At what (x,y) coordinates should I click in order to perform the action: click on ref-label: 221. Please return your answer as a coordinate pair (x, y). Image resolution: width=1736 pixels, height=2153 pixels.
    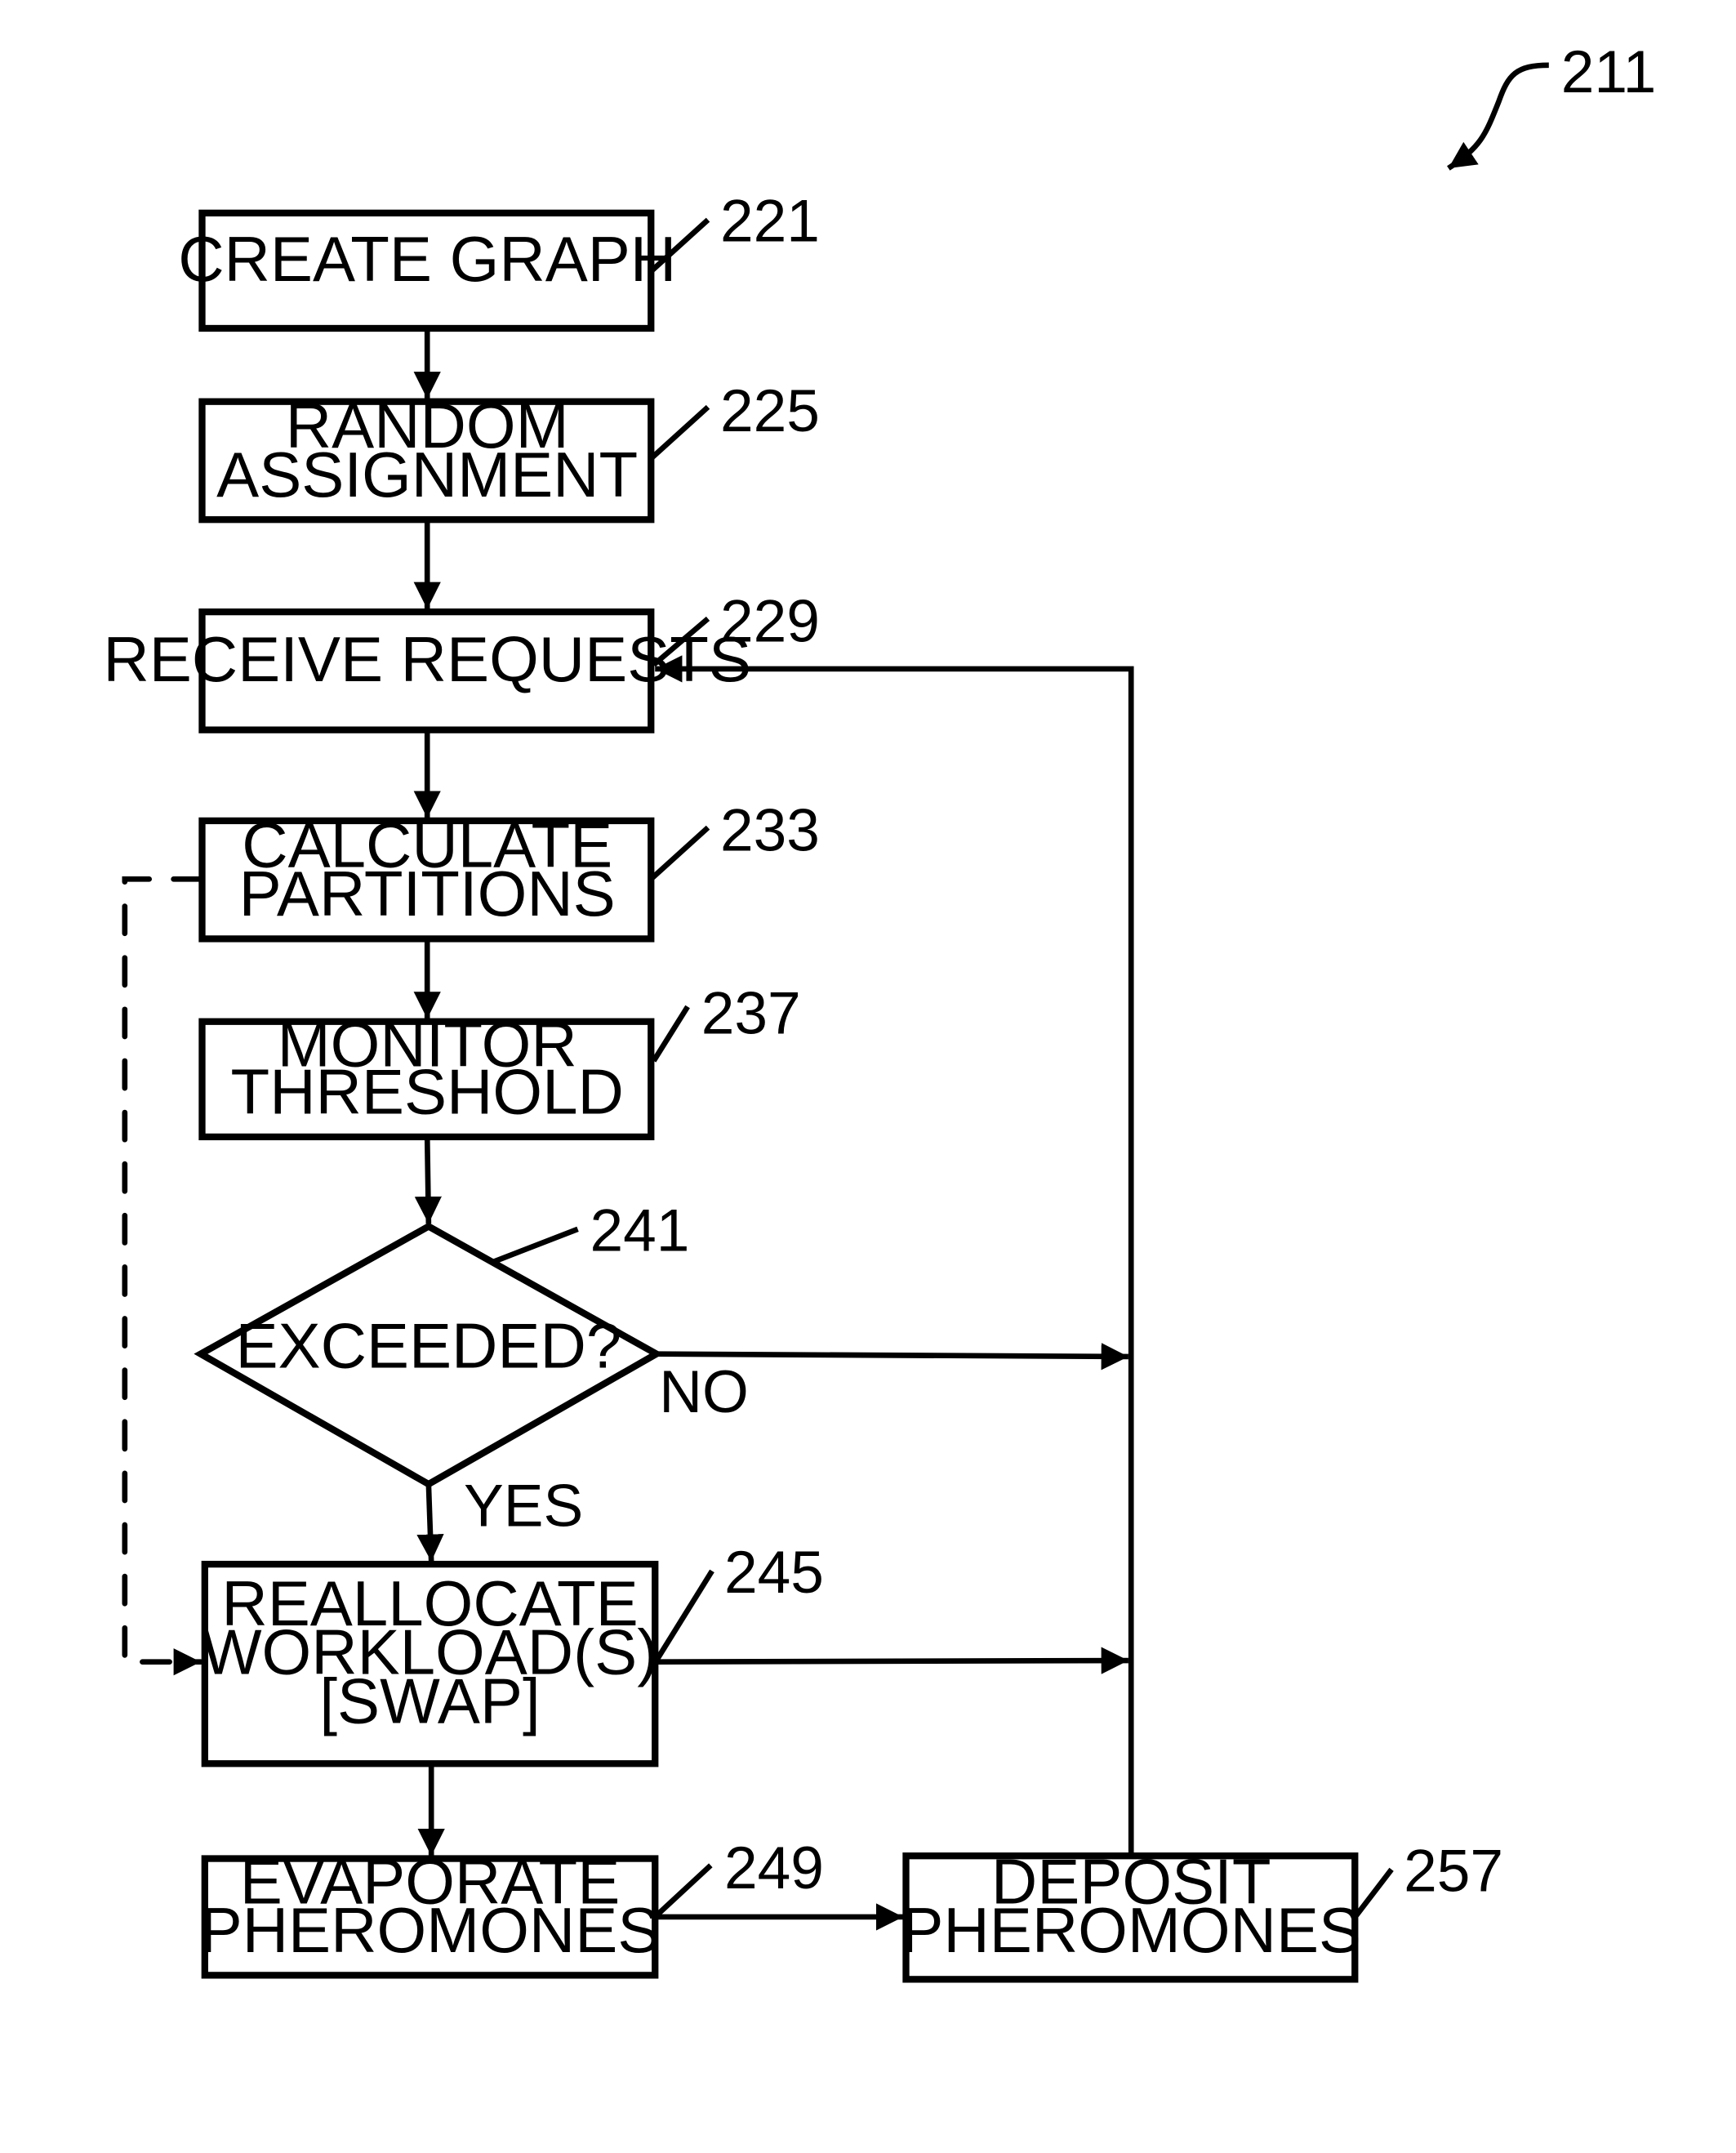
    Looking at the image, I should click on (770, 222).